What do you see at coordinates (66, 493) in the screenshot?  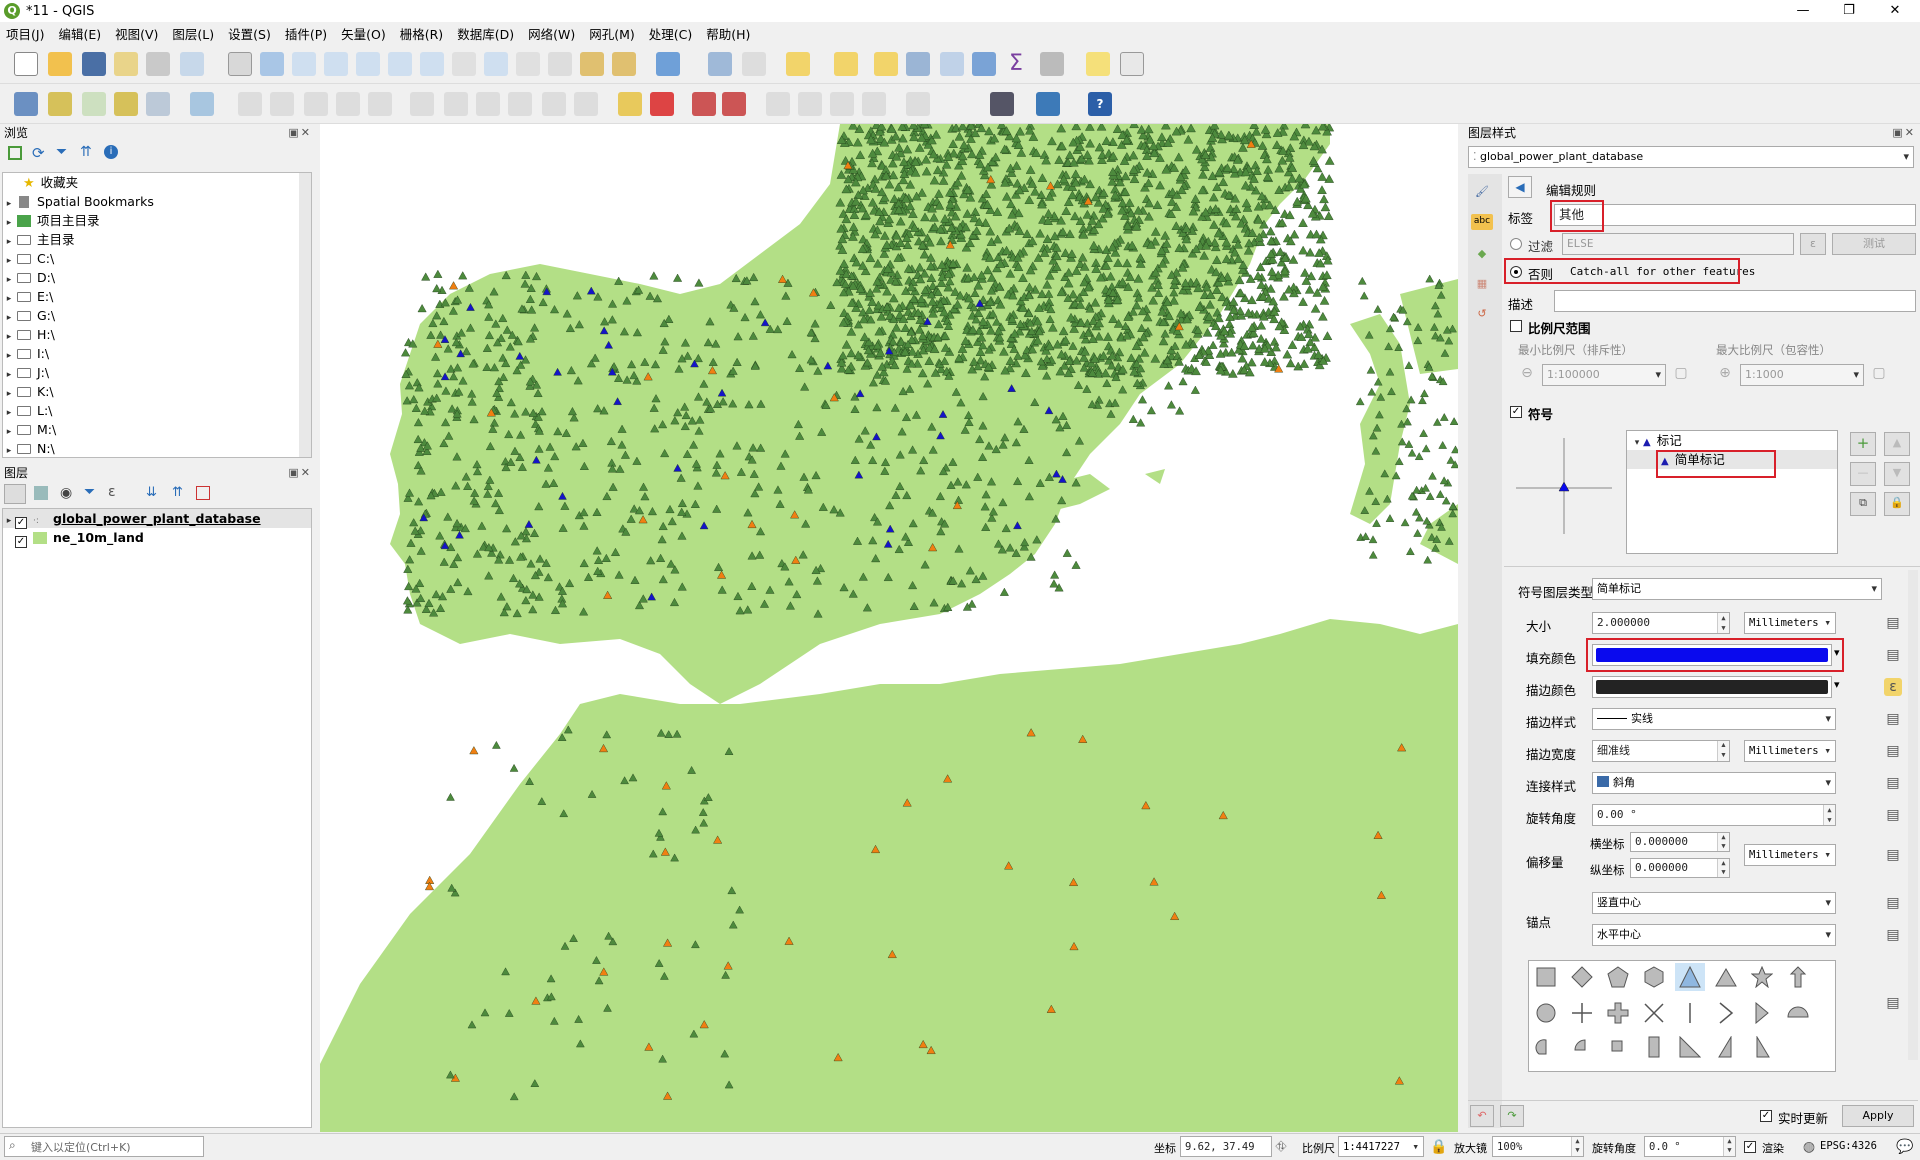 I see `manage-visibility-icon: ◉` at bounding box center [66, 493].